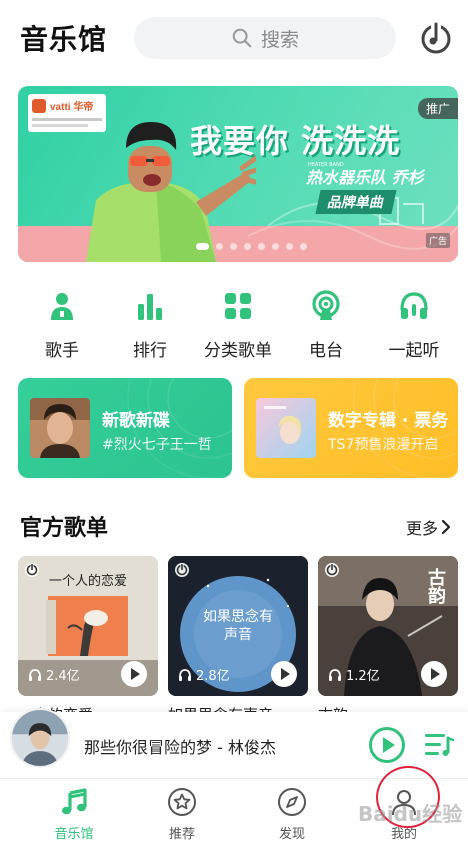 The width and height of the screenshot is (468, 844). I want to click on playlist-card: 古韵 1.2亿, so click(388, 626).